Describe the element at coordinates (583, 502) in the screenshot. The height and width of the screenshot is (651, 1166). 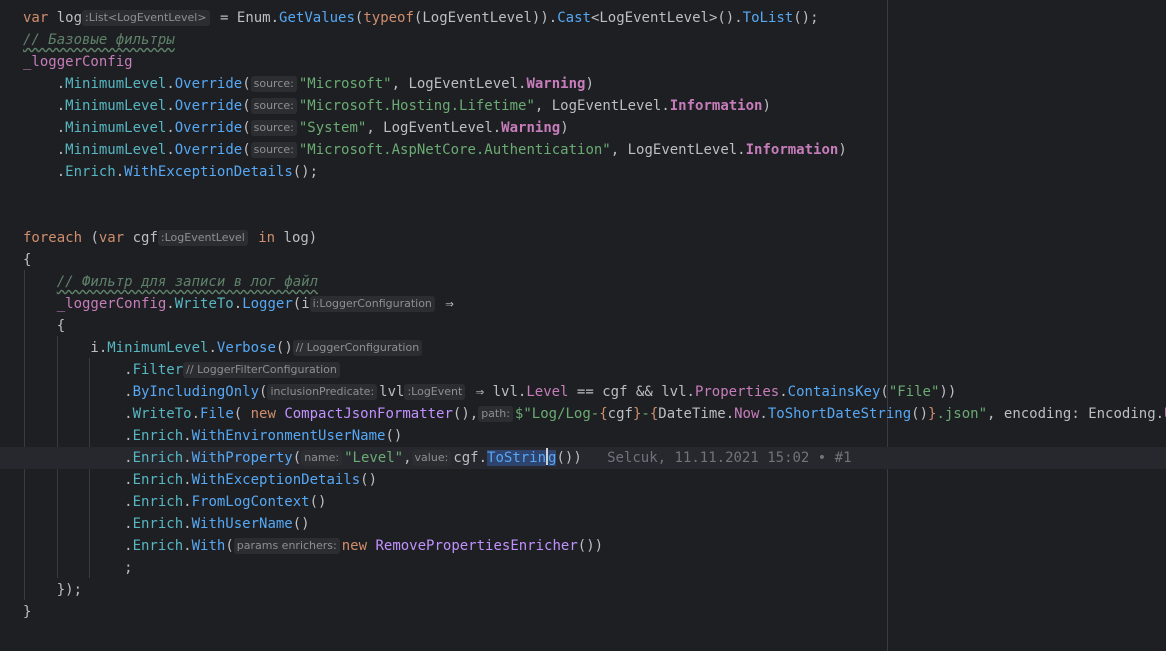
I see `code-line: .Enrich.FromLogContext()` at that location.